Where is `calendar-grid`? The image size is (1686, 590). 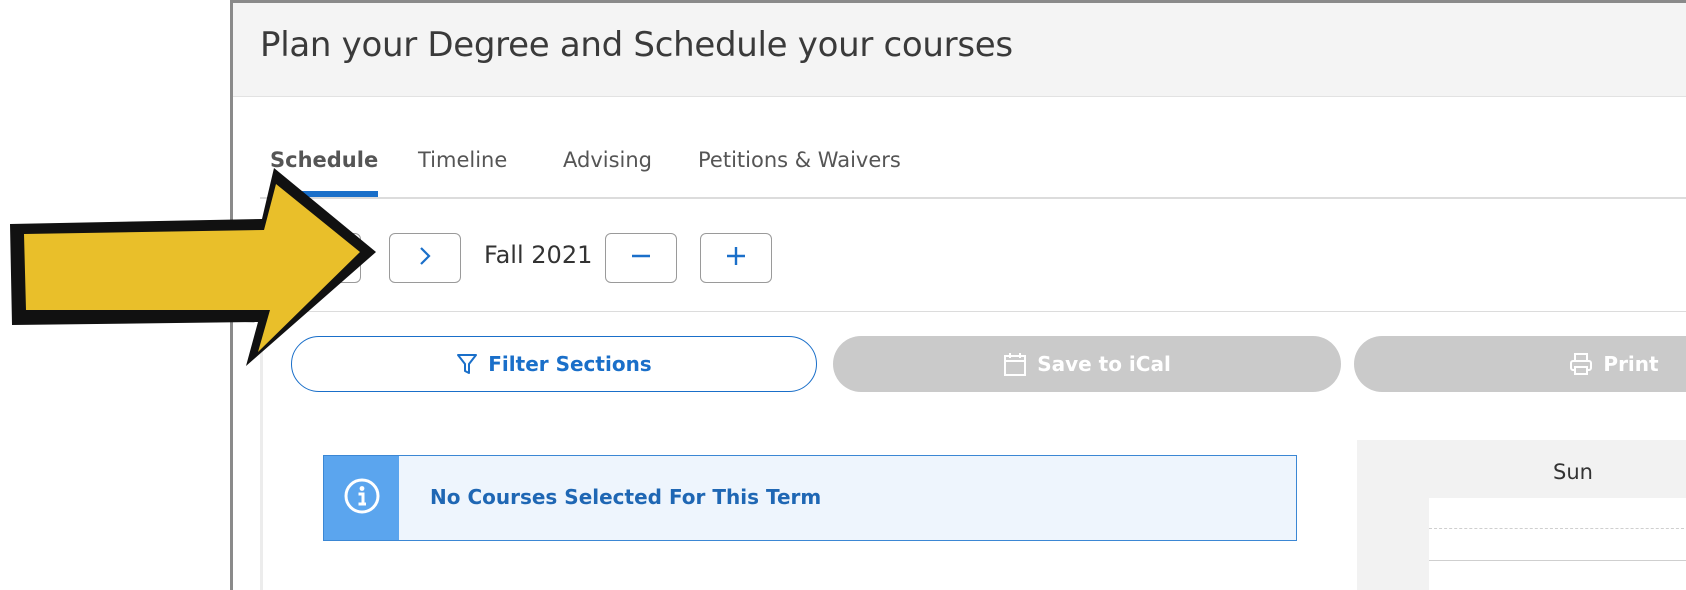 calendar-grid is located at coordinates (1557, 544).